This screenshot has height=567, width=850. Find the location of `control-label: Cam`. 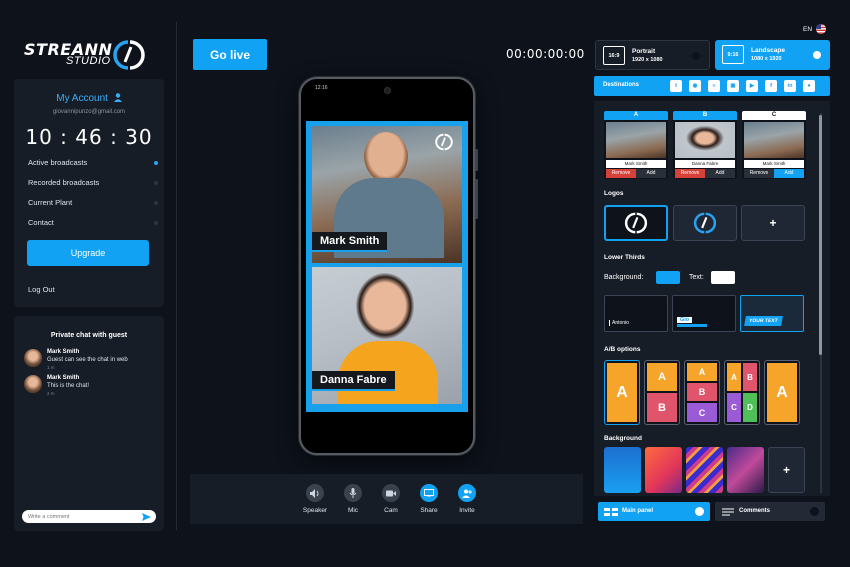

control-label: Cam is located at coordinates (391, 510).